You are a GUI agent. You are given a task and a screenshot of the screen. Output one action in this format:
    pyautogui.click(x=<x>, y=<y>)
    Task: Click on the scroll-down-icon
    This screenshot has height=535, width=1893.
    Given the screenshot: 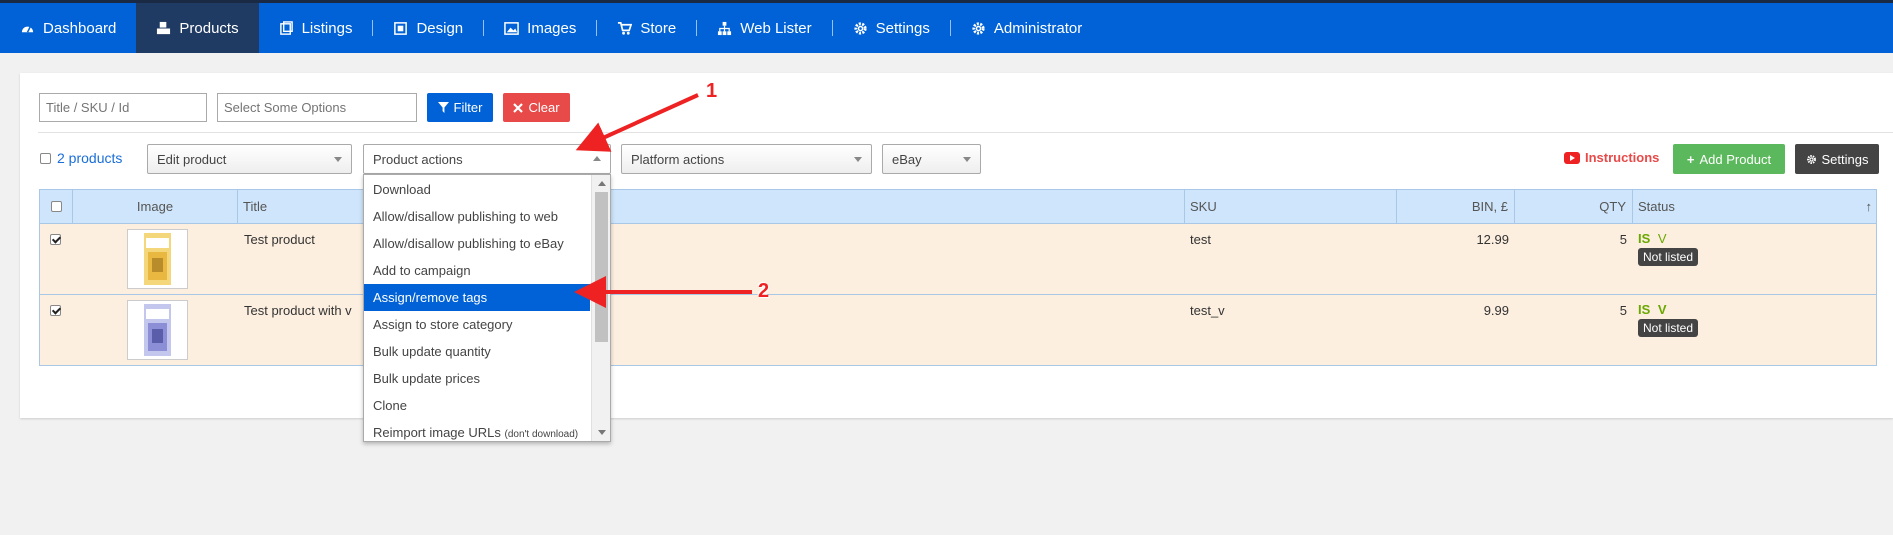 What is the action you would take?
    pyautogui.click(x=602, y=432)
    